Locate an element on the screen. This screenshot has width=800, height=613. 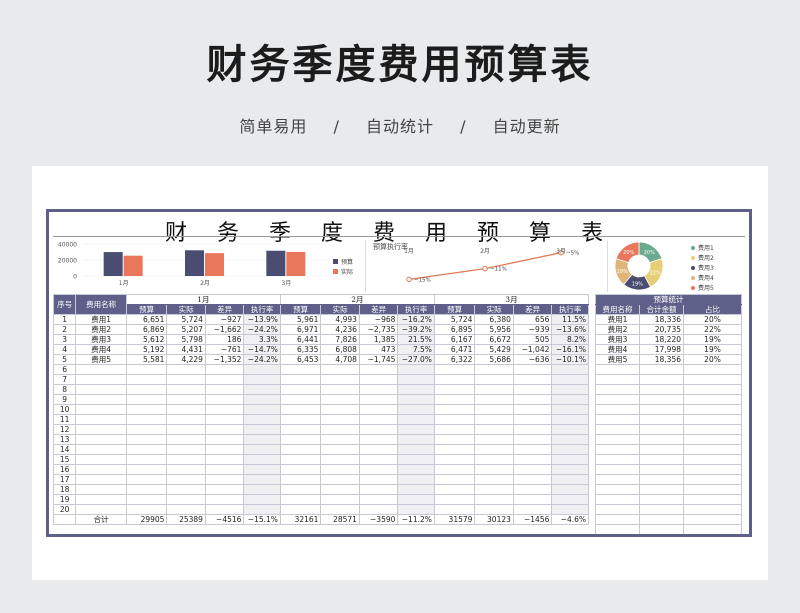
row-value: −39.2% is located at coordinates (416, 329).